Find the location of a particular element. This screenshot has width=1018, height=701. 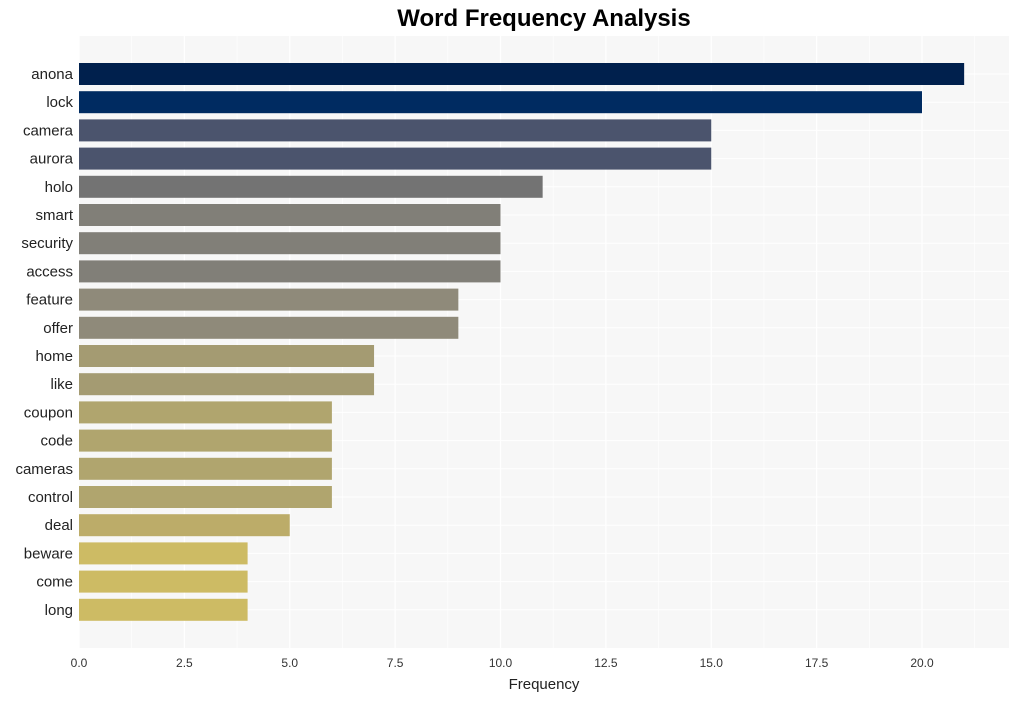

x-tick-labels: 0.0 2.5 5.0 7.5 10.0 12.5 15.0 17.5 20.0 is located at coordinates (502, 663).